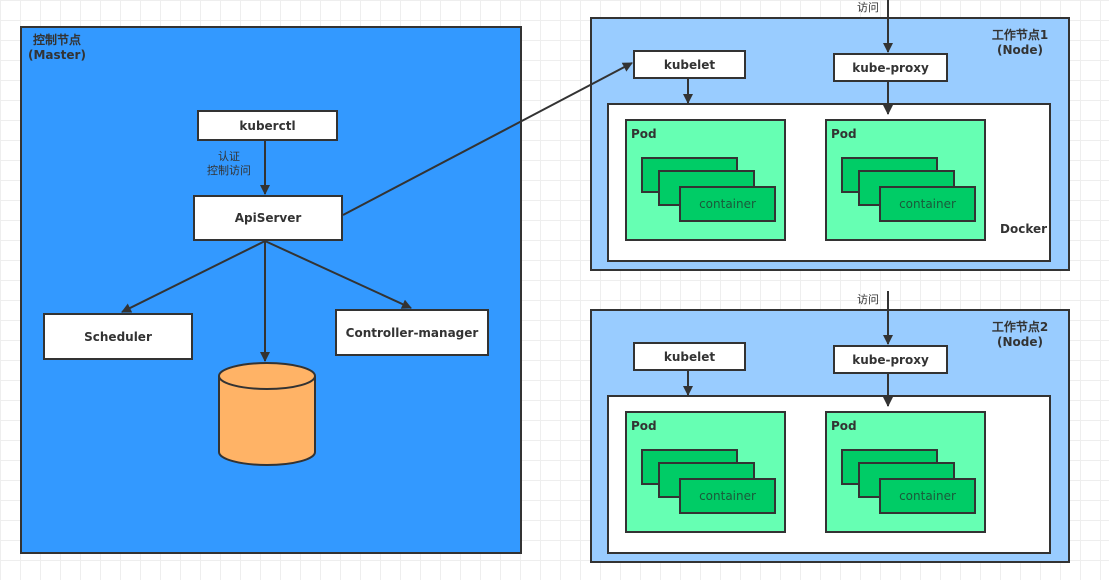  What do you see at coordinates (1020, 327) in the screenshot?
I see `node-title-text: 工作节点2` at bounding box center [1020, 327].